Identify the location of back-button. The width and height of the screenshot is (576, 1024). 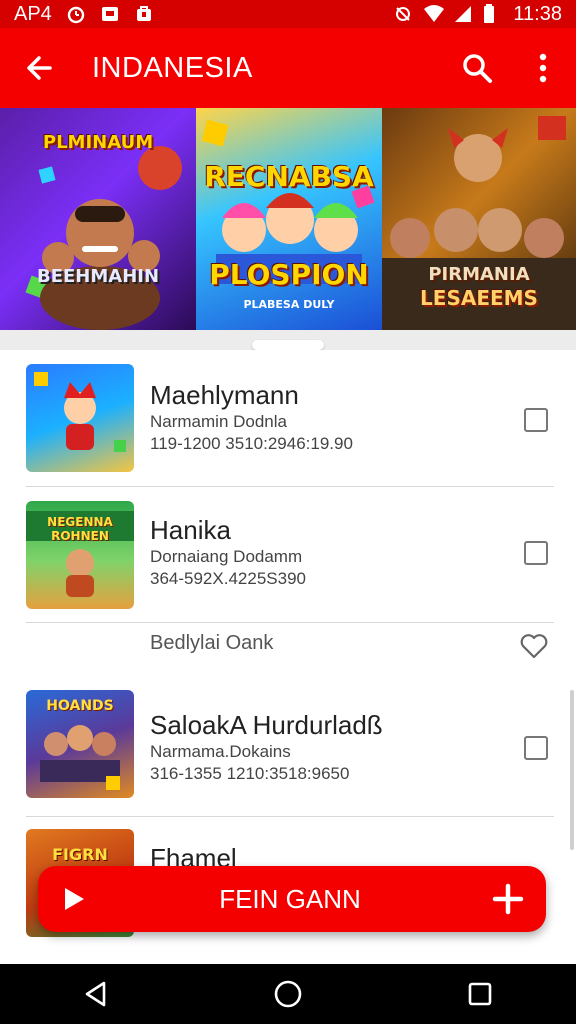
(39, 68).